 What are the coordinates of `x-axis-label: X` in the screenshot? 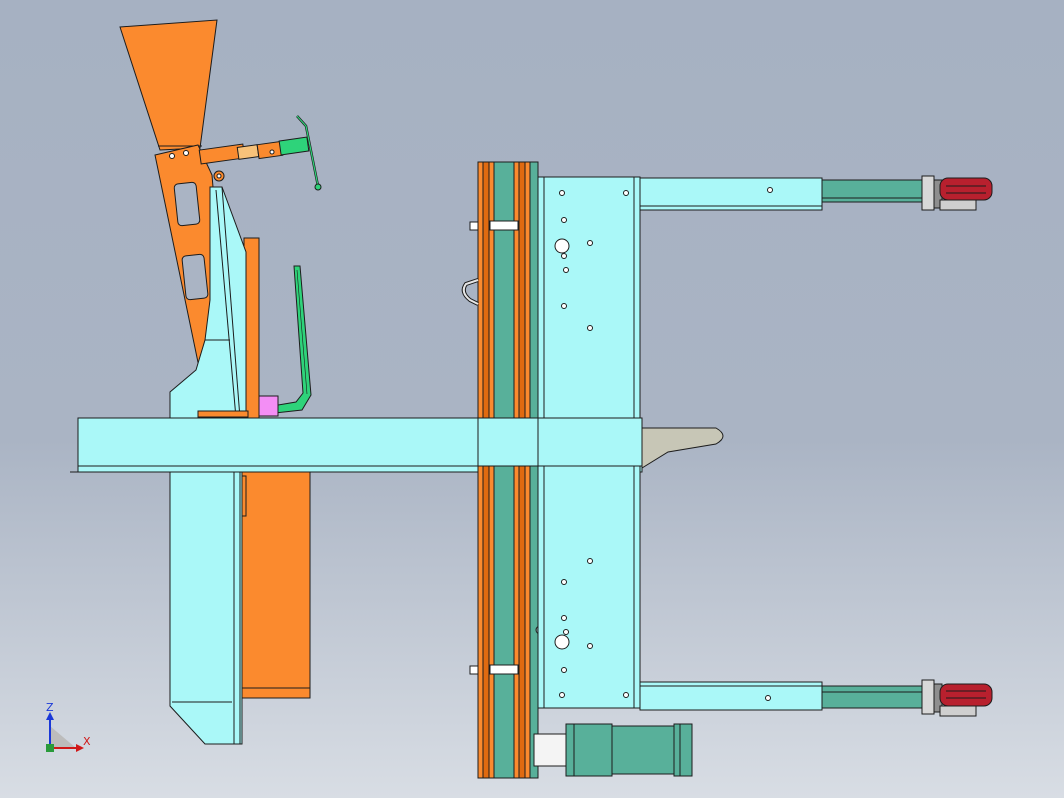 It's located at (87, 741).